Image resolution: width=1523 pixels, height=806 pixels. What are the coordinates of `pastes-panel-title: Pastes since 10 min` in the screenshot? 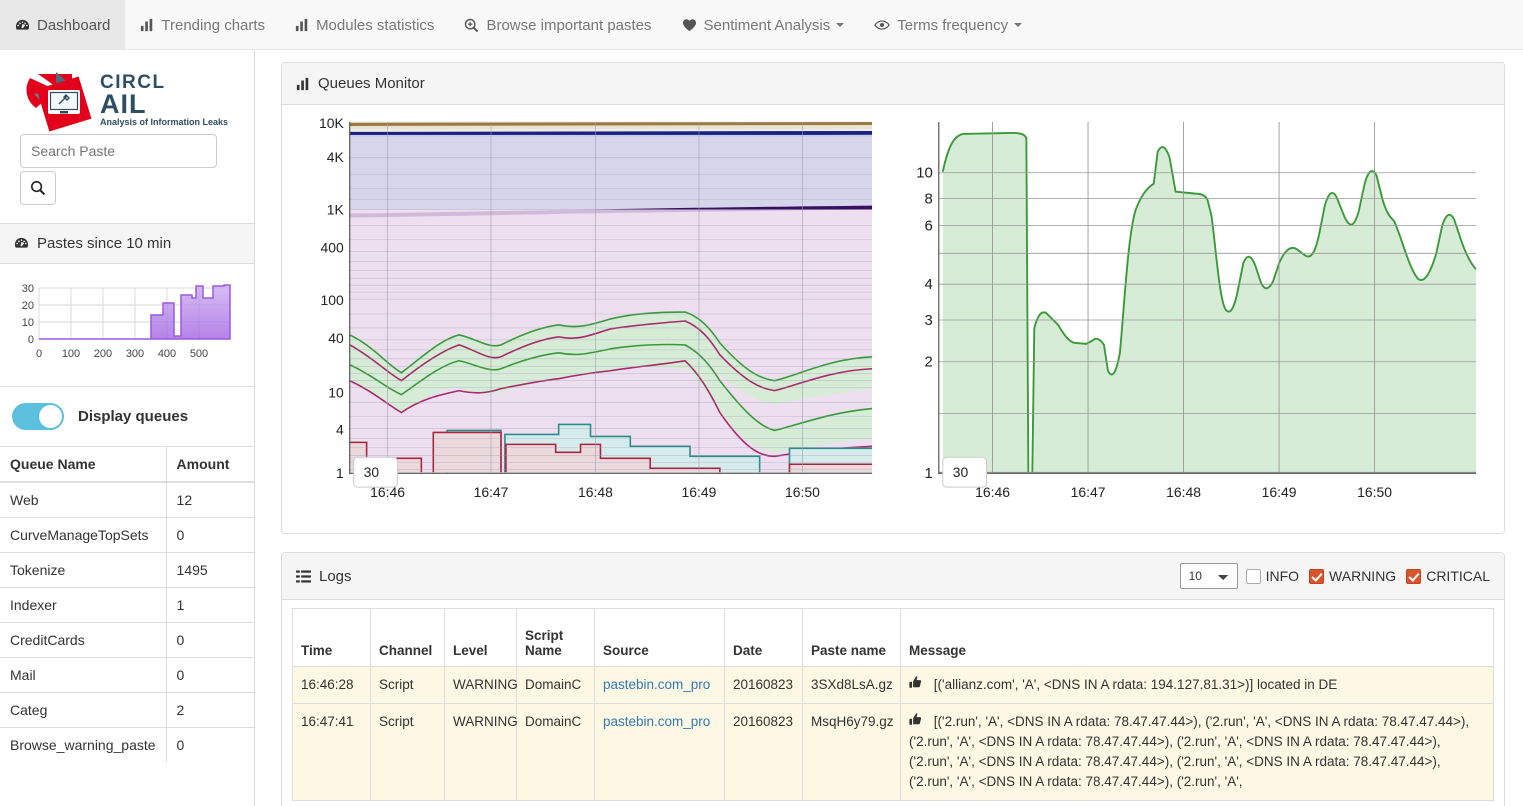 It's located at (104, 243).